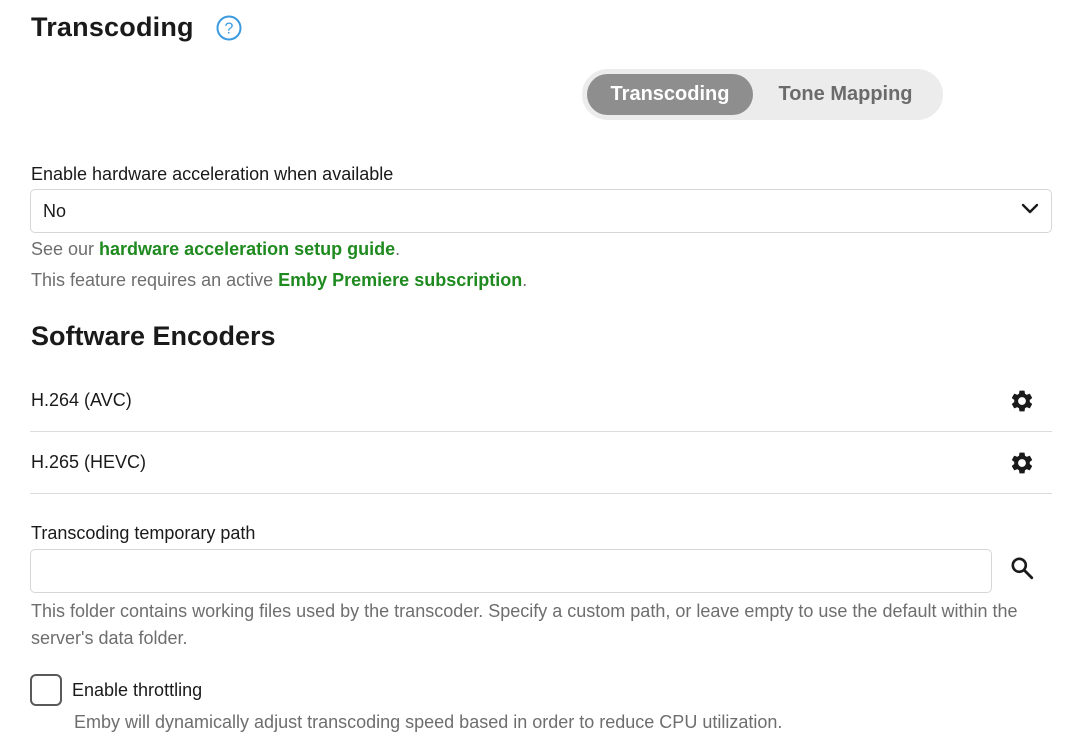 The height and width of the screenshot is (740, 1081). What do you see at coordinates (400, 280) in the screenshot?
I see `emby-premiere-link: Emby Premiere subscription` at bounding box center [400, 280].